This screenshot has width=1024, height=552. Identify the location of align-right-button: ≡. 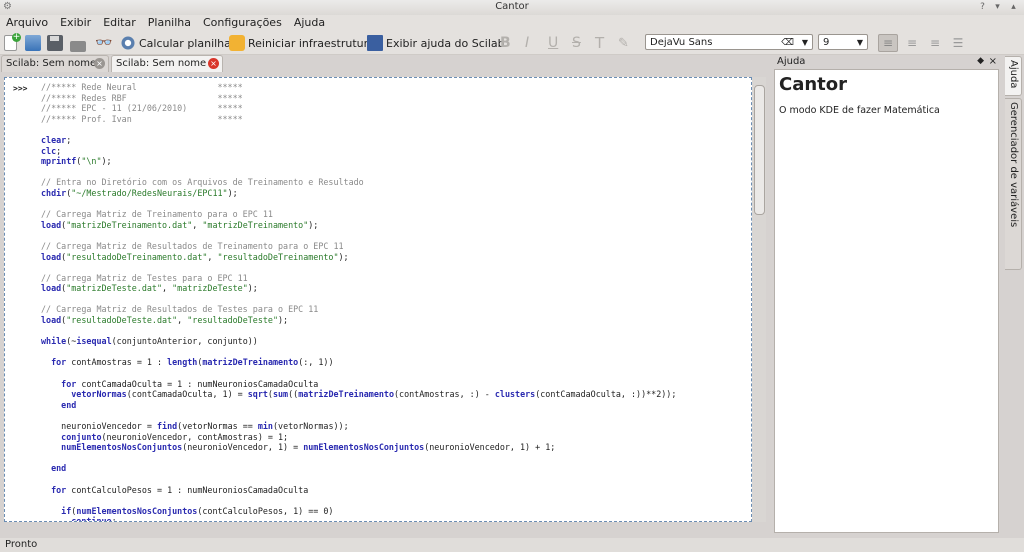
(935, 43).